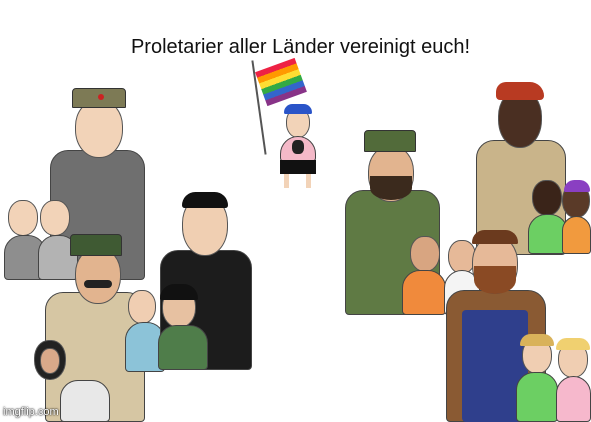 The height and width of the screenshot is (422, 591). What do you see at coordinates (281, 82) in the screenshot?
I see `rainbow-flag` at bounding box center [281, 82].